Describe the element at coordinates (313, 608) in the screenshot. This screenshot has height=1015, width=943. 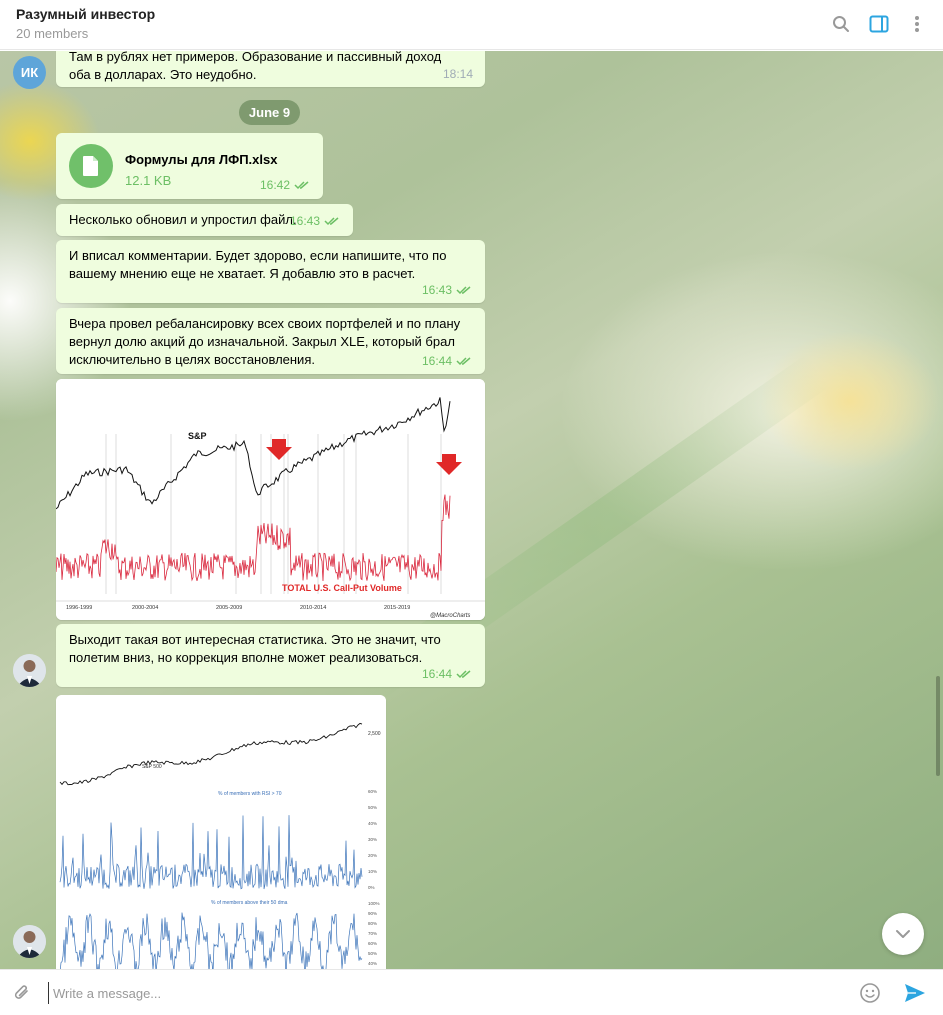
I see `x-tick-label: 2010-2014` at that location.